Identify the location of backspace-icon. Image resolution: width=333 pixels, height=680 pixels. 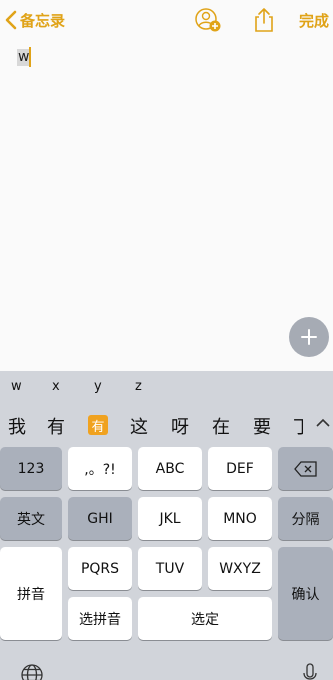
(305, 468).